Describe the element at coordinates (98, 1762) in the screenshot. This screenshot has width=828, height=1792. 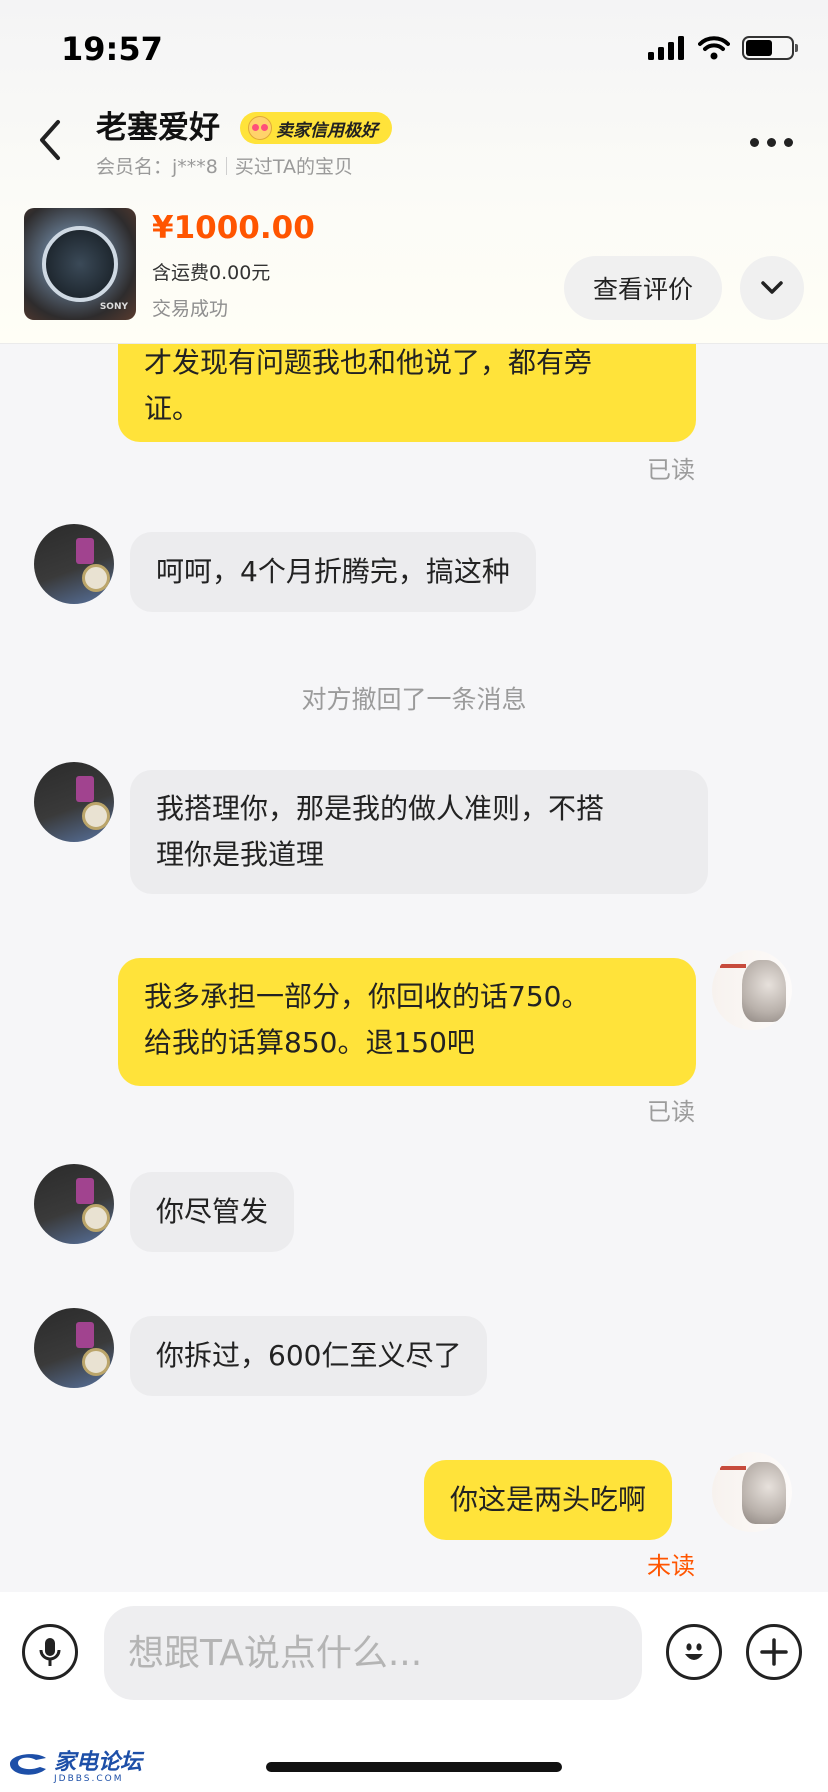
I see `watermark-text: 家电论坛` at that location.